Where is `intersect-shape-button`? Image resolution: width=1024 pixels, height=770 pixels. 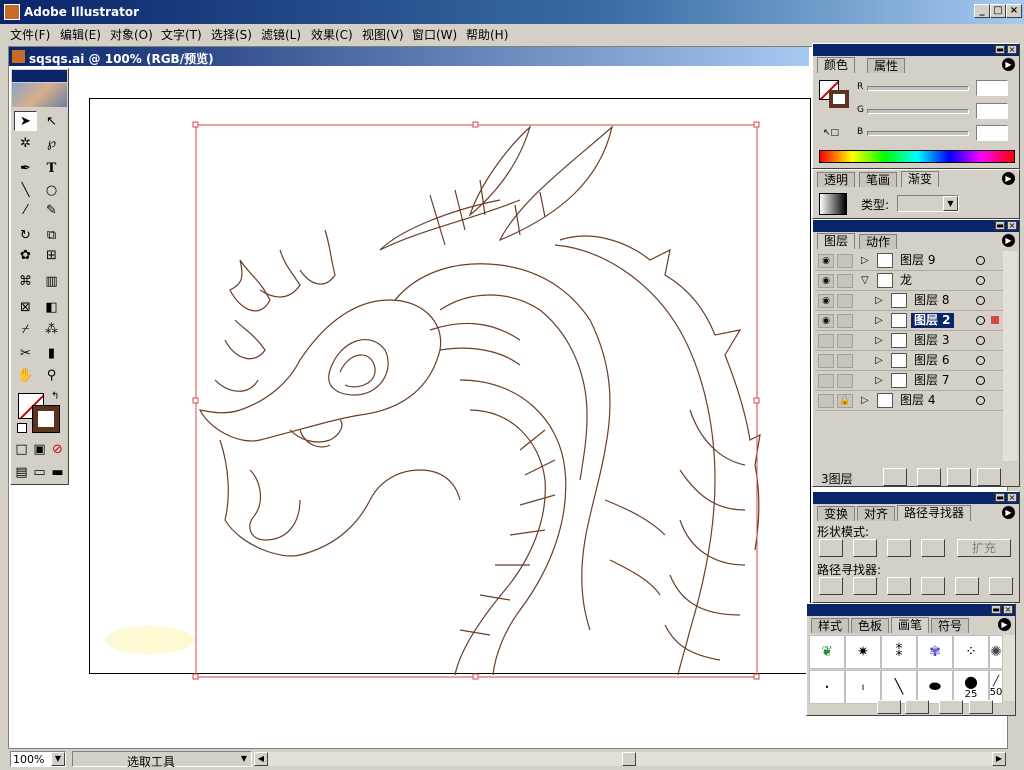 intersect-shape-button is located at coordinates (899, 548).